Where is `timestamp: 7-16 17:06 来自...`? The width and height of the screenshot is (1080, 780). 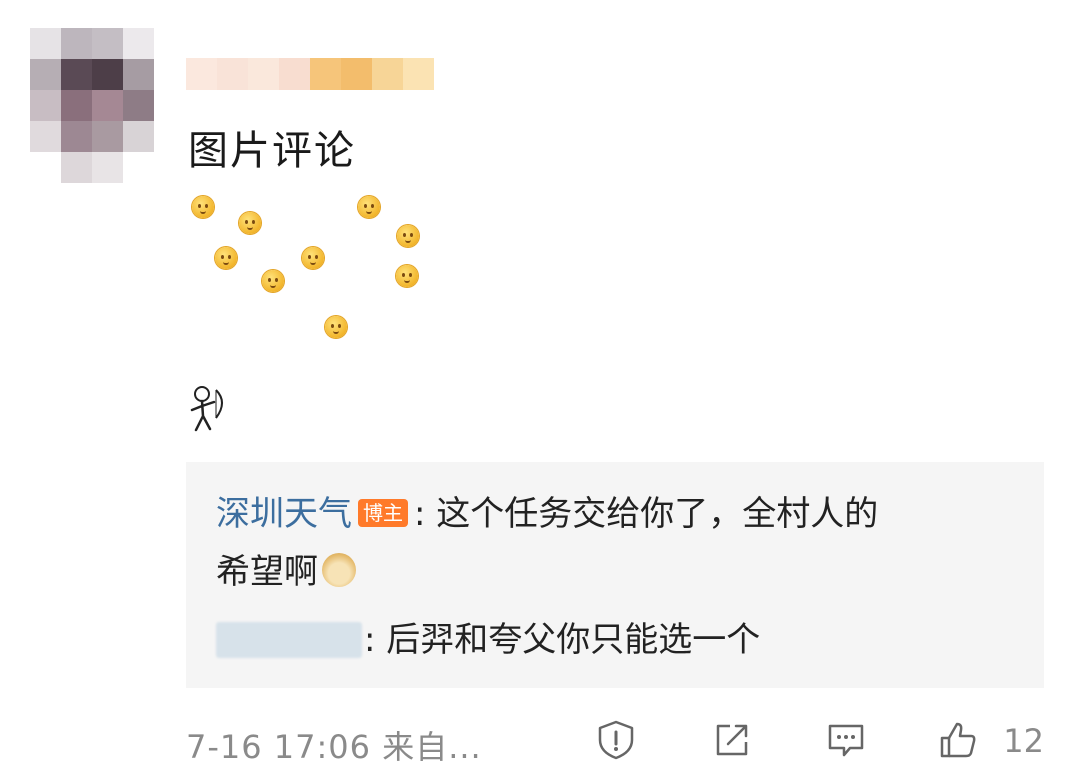 timestamp: 7-16 17:06 来自... is located at coordinates (334, 747).